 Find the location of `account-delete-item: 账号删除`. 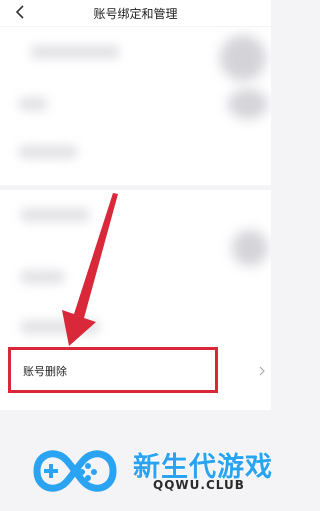

account-delete-item: 账号删除 is located at coordinates (113, 370).